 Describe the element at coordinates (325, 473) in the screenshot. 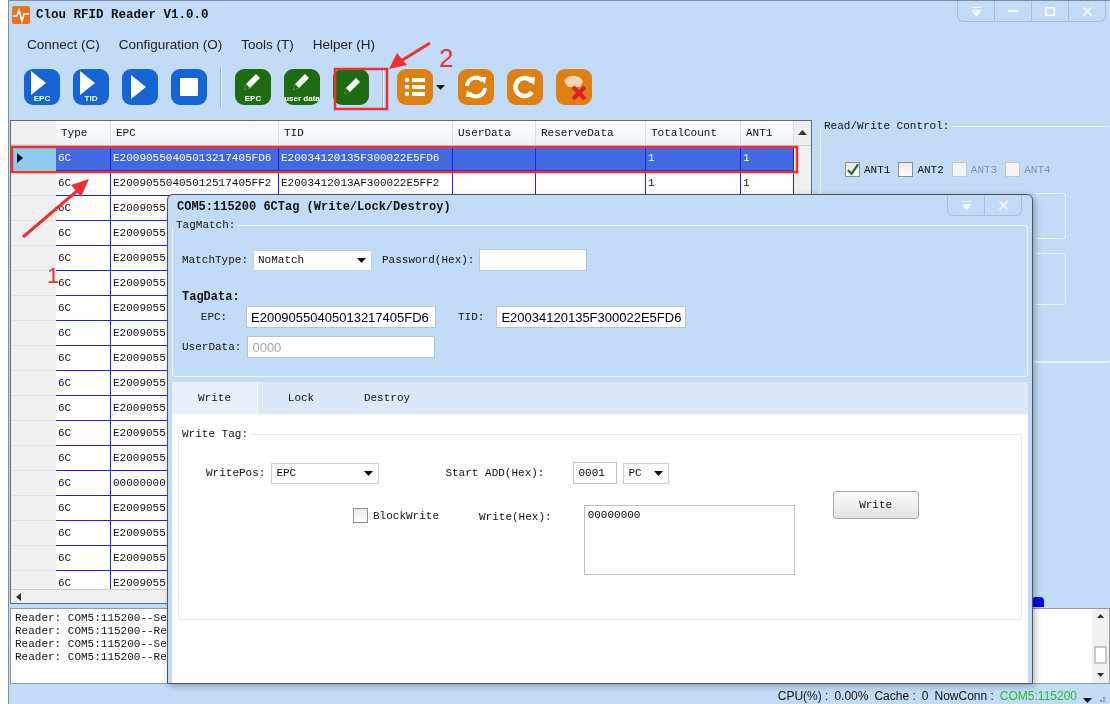

I see `write-pos-dropdown: EPC` at that location.